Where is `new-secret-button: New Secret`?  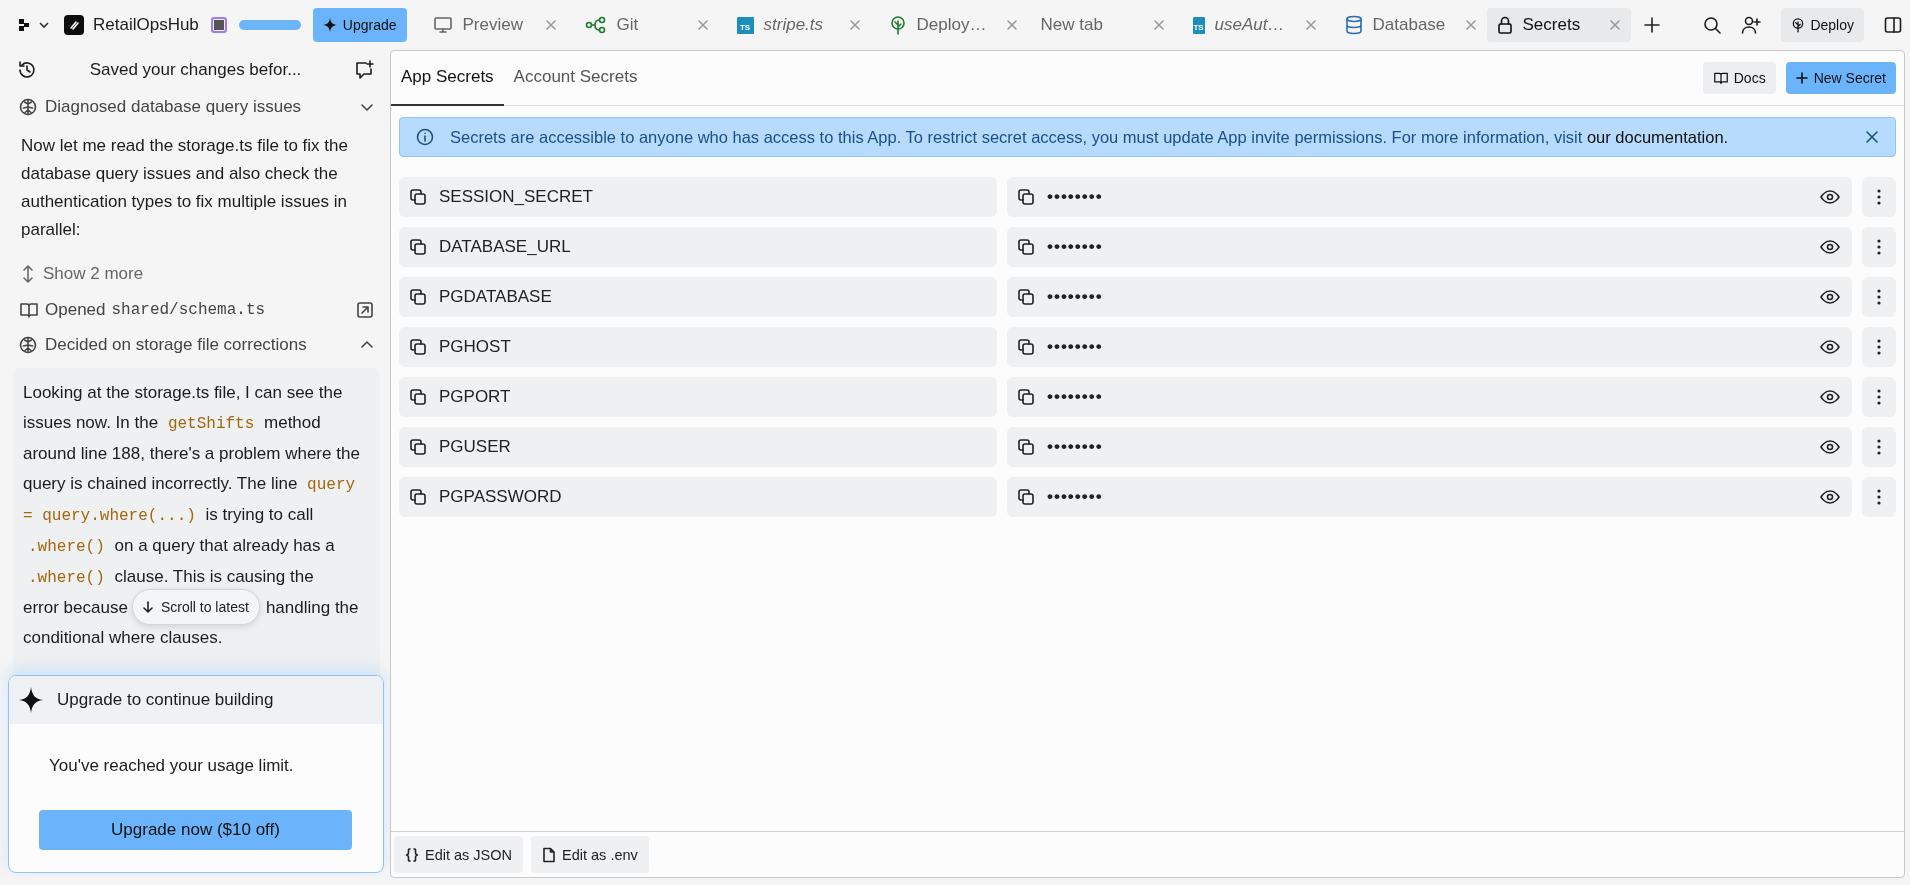
new-secret-button: New Secret is located at coordinates (1840, 78).